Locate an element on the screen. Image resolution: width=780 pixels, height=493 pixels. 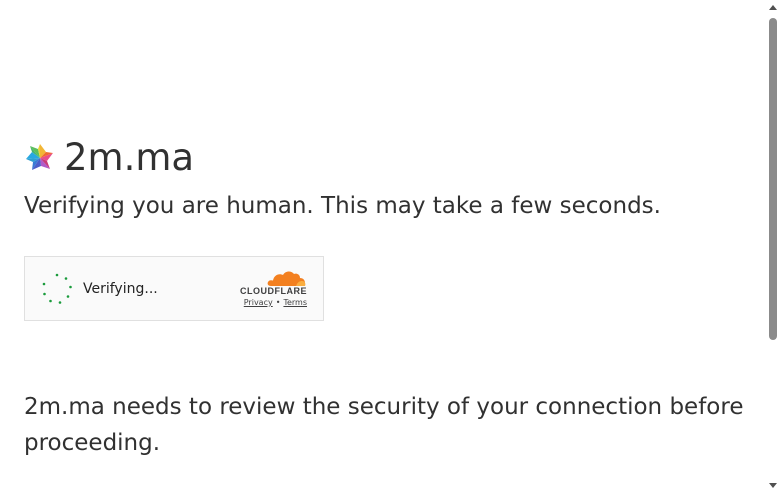
widget-links: Privacy • Terms is located at coordinates (275, 302).